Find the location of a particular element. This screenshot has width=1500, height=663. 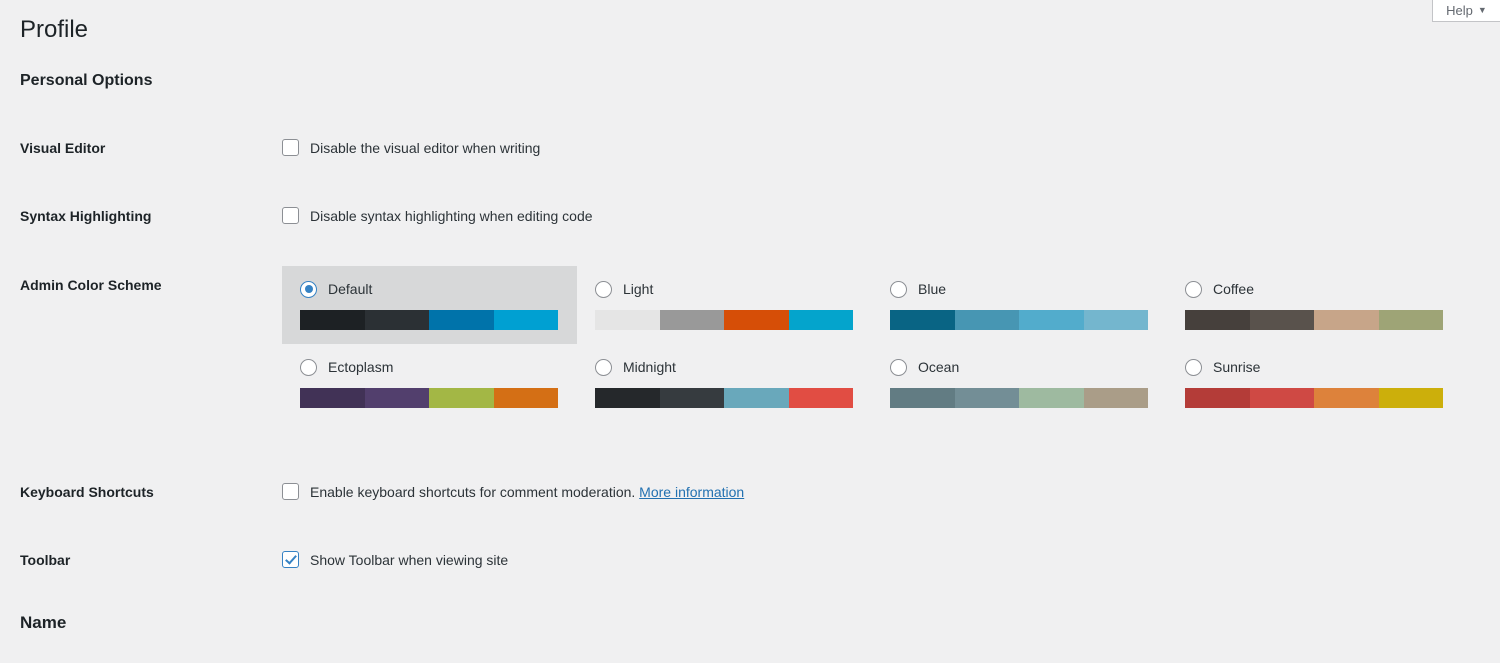

row-label-visual-editor: Visual Editor is located at coordinates (63, 148).